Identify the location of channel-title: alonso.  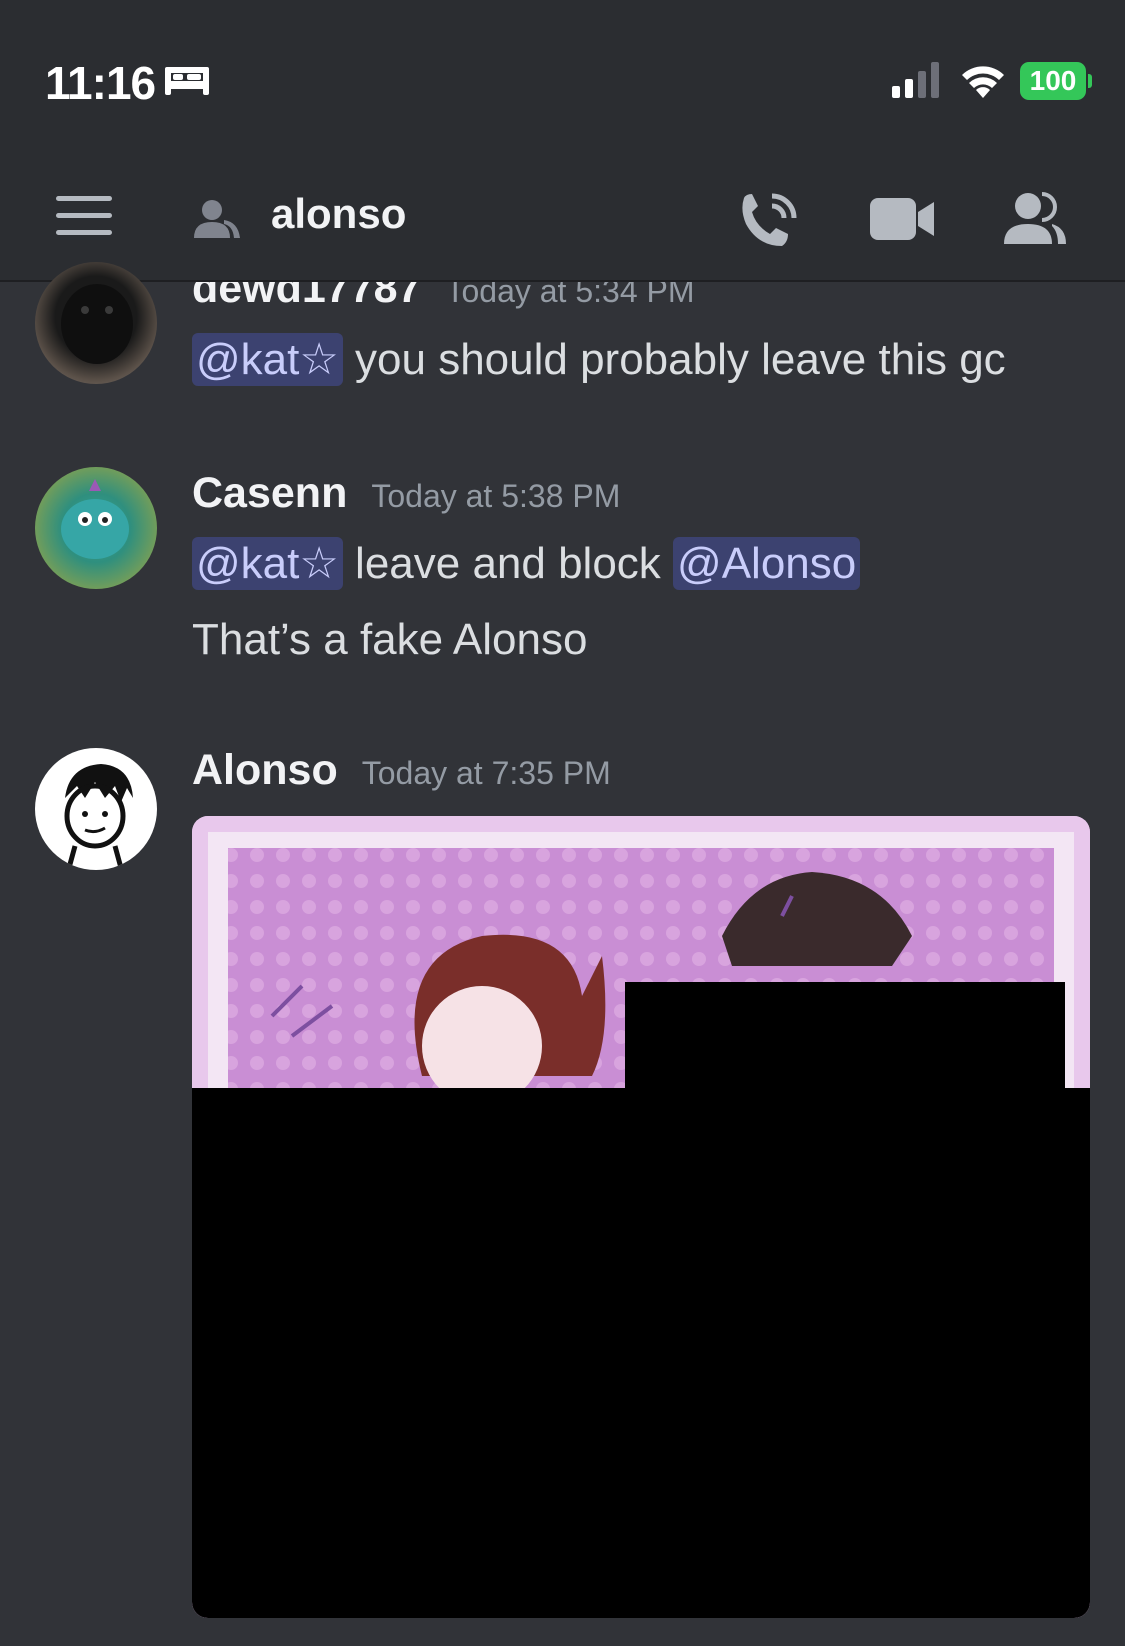
(339, 213).